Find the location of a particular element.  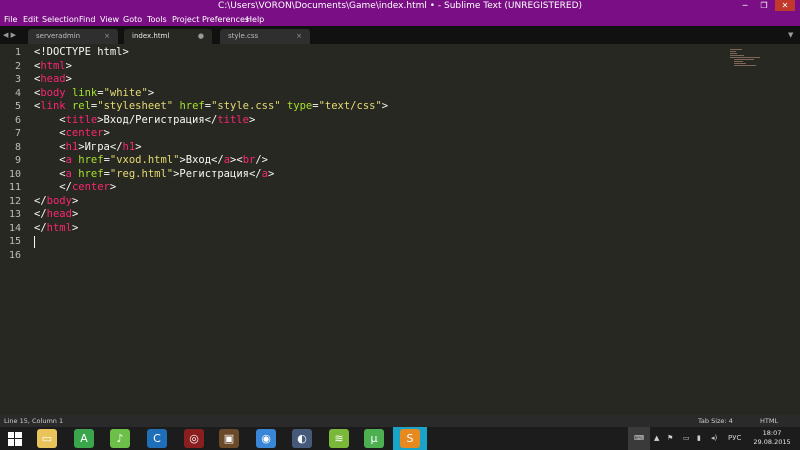

code-token-tag: h1 is located at coordinates (129, 146).